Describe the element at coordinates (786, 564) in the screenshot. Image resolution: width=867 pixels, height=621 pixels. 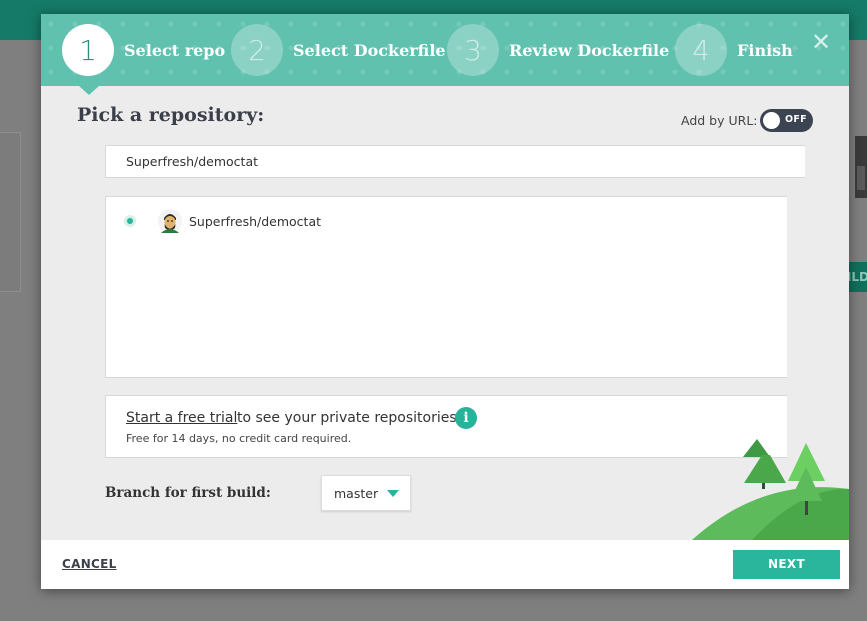
I see `next-button: NEXT` at that location.